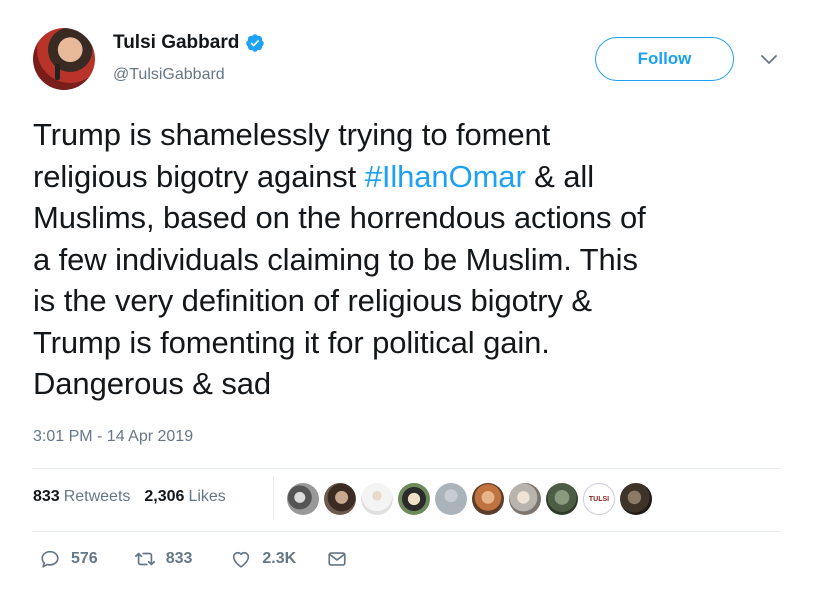  What do you see at coordinates (46, 496) in the screenshot?
I see `retweets-count: 833` at bounding box center [46, 496].